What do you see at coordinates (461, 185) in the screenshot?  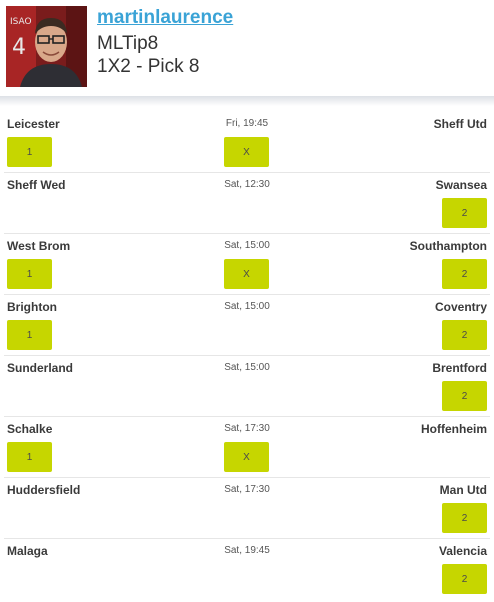 I see `away-team: Swansea` at bounding box center [461, 185].